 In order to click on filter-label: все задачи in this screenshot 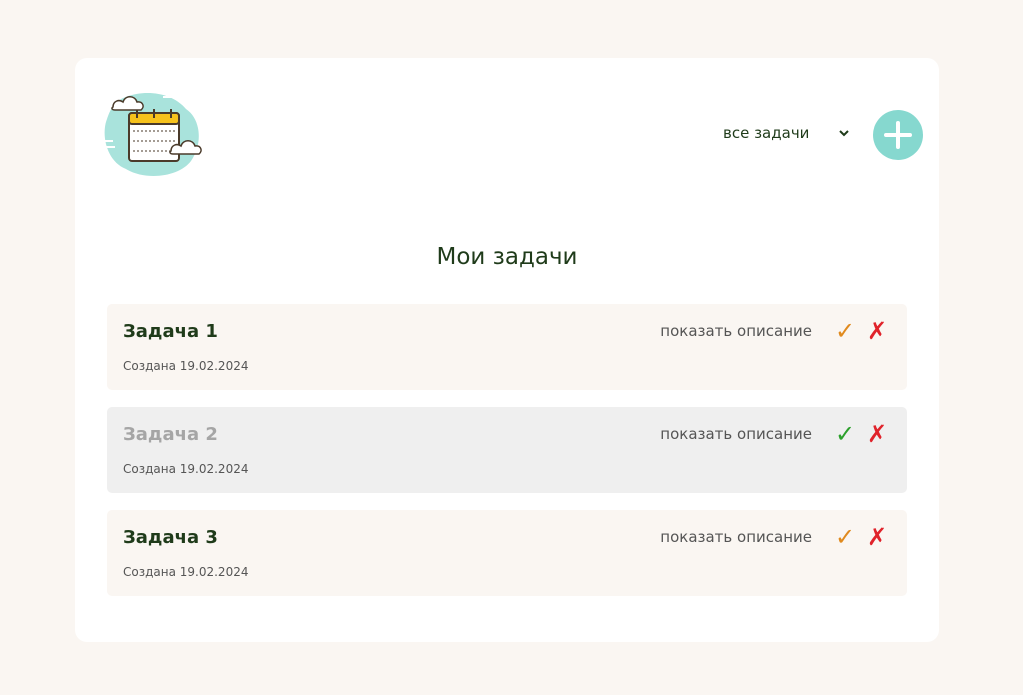, I will do `click(766, 133)`.